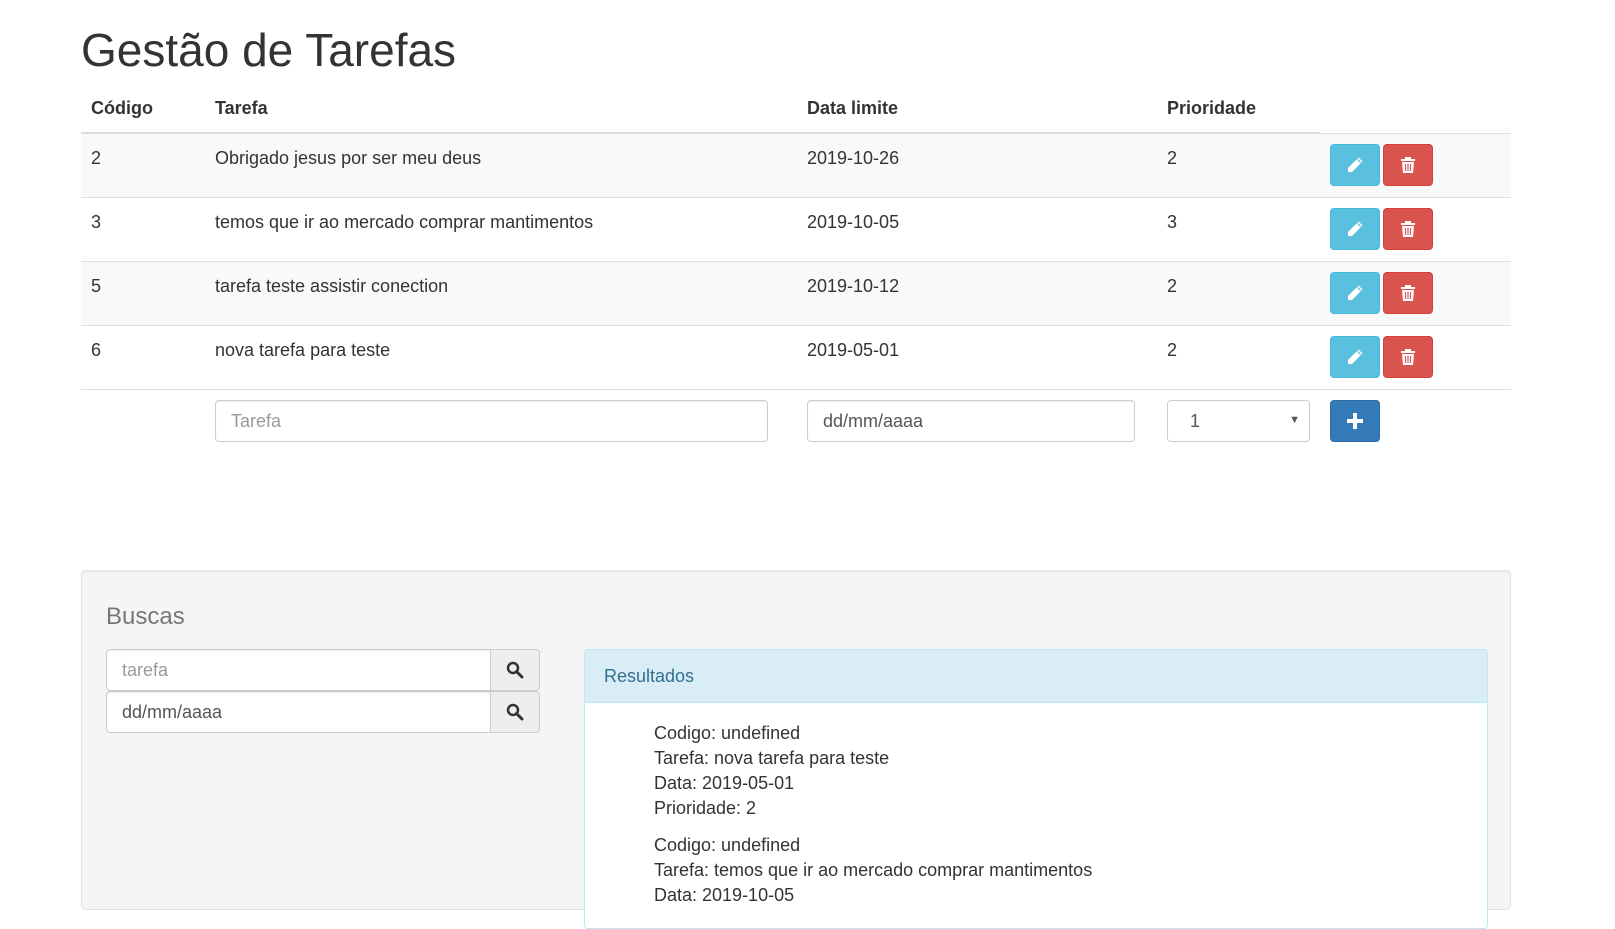 This screenshot has width=1615, height=929. What do you see at coordinates (705, 808) in the screenshot?
I see `result-priority: Prioridade: 2` at bounding box center [705, 808].